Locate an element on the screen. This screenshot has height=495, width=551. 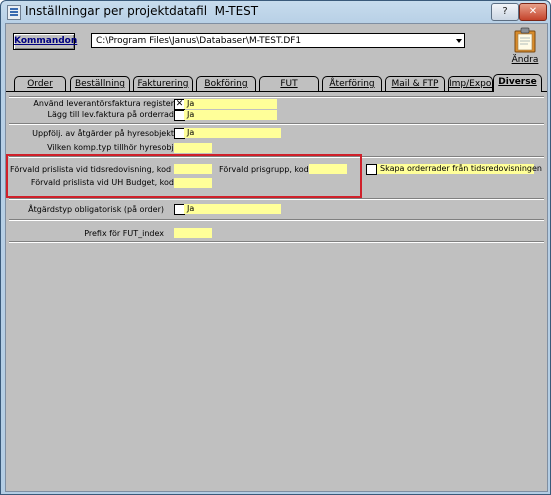
tab-fakturering: Fakturering is located at coordinates (163, 83).